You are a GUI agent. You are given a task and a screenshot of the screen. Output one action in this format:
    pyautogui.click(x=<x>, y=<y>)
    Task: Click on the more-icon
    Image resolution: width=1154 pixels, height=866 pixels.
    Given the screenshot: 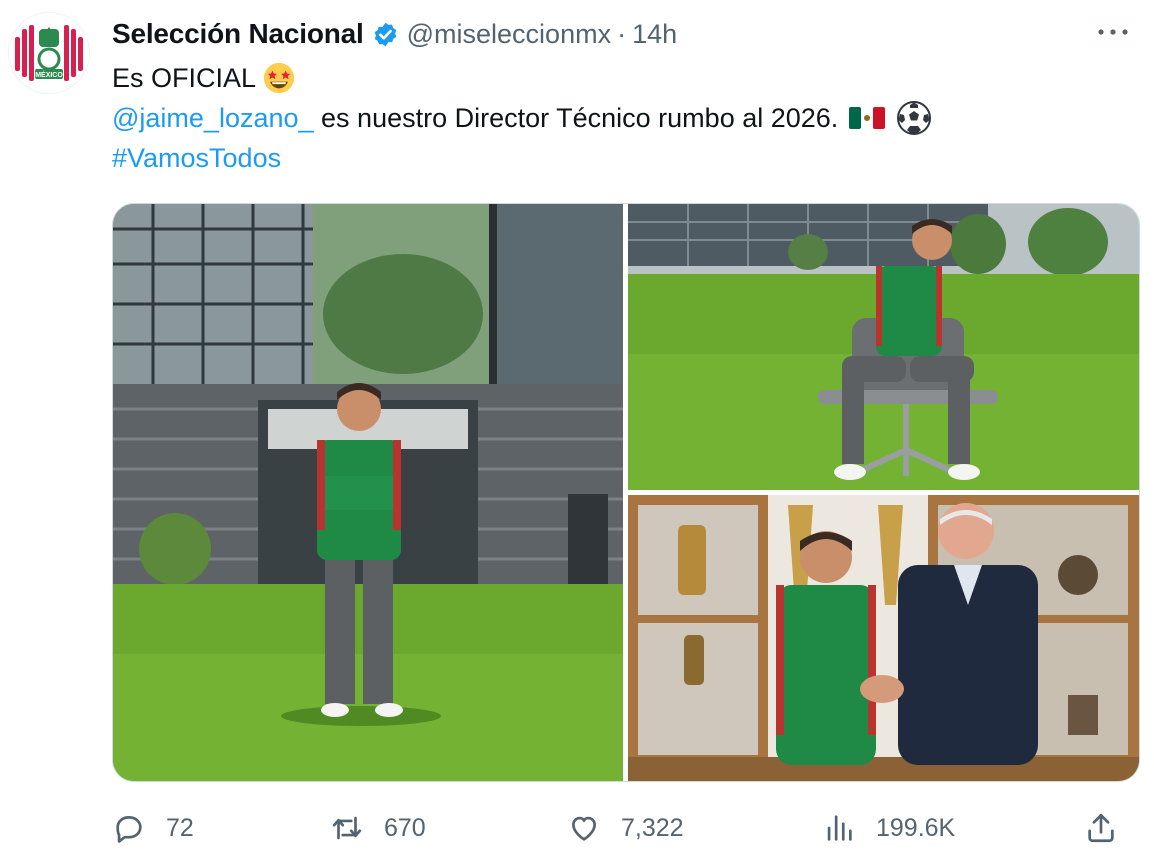 What is the action you would take?
    pyautogui.click(x=1113, y=32)
    